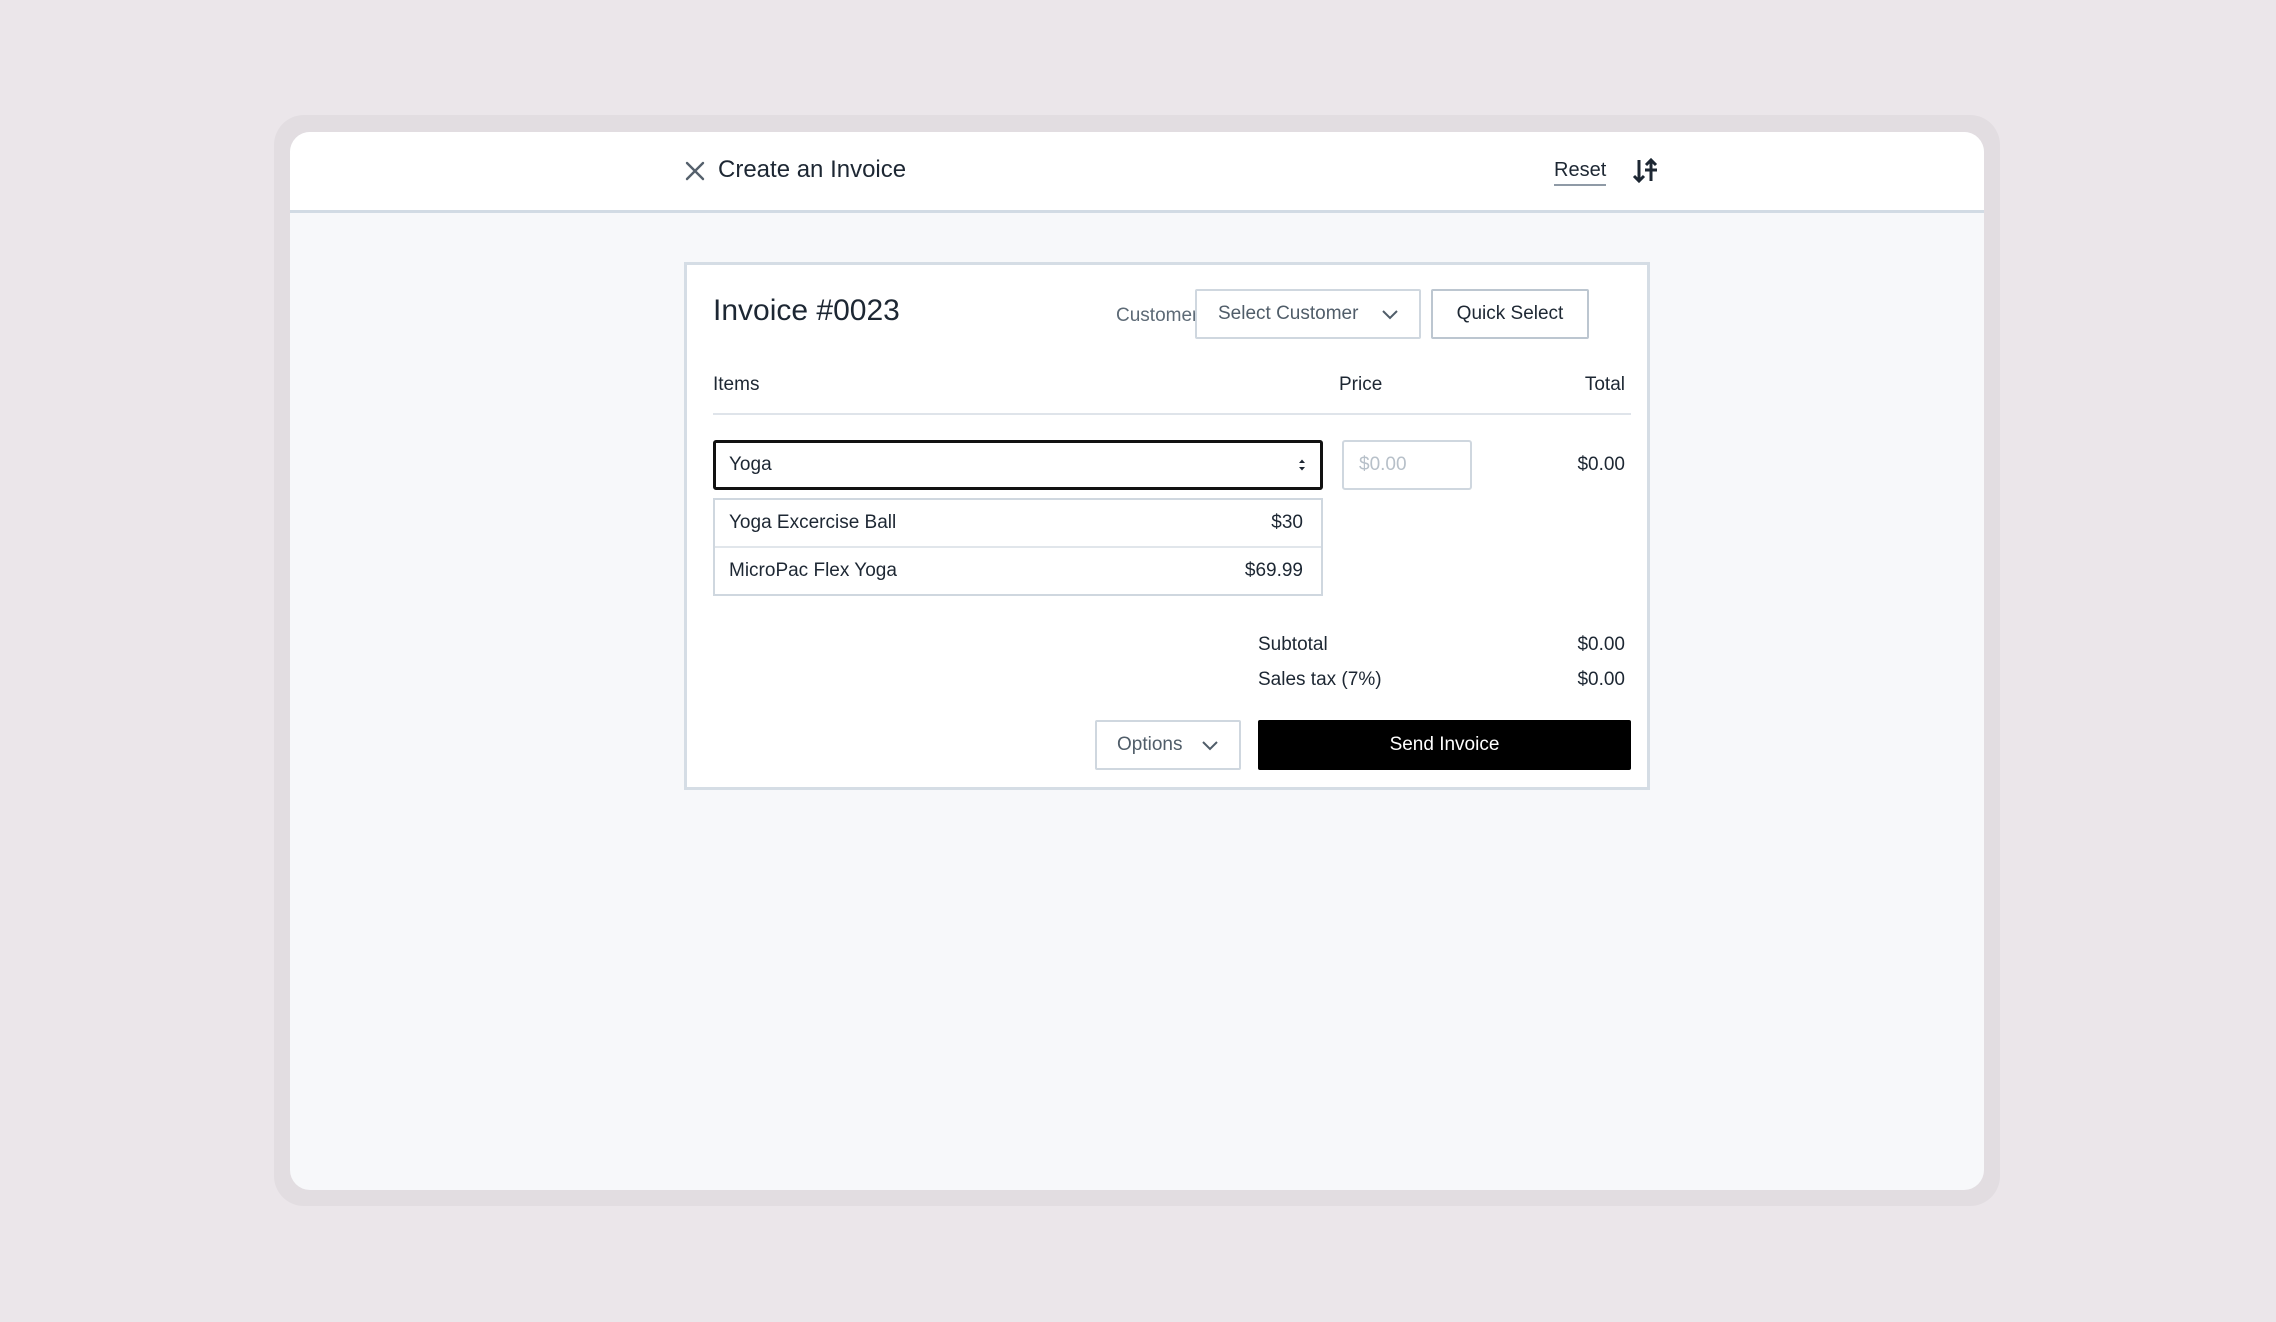 The height and width of the screenshot is (1322, 2276). Describe the element at coordinates (1604, 384) in the screenshot. I see `column-header-total: Total` at that location.